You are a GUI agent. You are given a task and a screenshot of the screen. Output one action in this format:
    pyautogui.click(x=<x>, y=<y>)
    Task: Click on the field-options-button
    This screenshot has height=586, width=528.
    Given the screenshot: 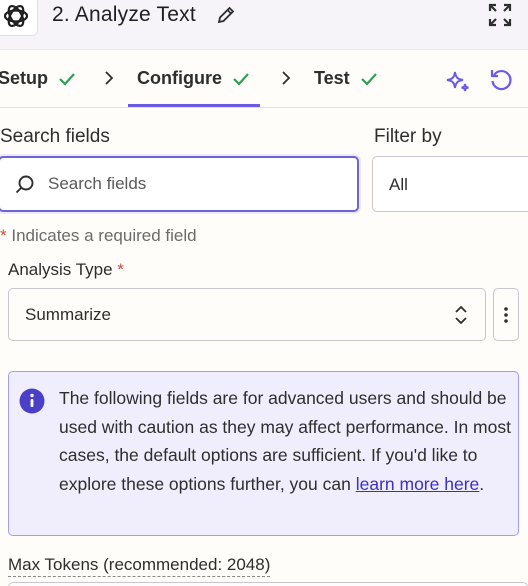 What is the action you would take?
    pyautogui.click(x=506, y=314)
    